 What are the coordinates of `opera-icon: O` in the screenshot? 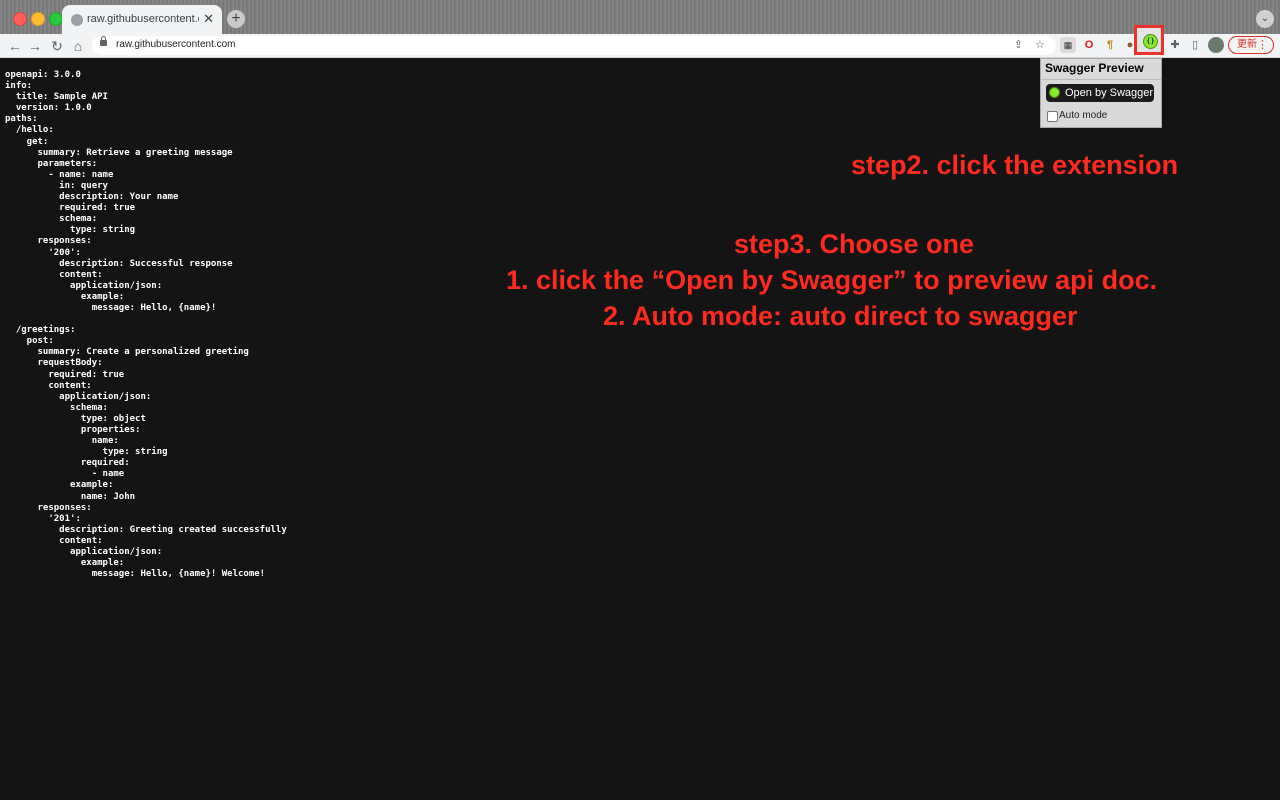 It's located at (1089, 45).